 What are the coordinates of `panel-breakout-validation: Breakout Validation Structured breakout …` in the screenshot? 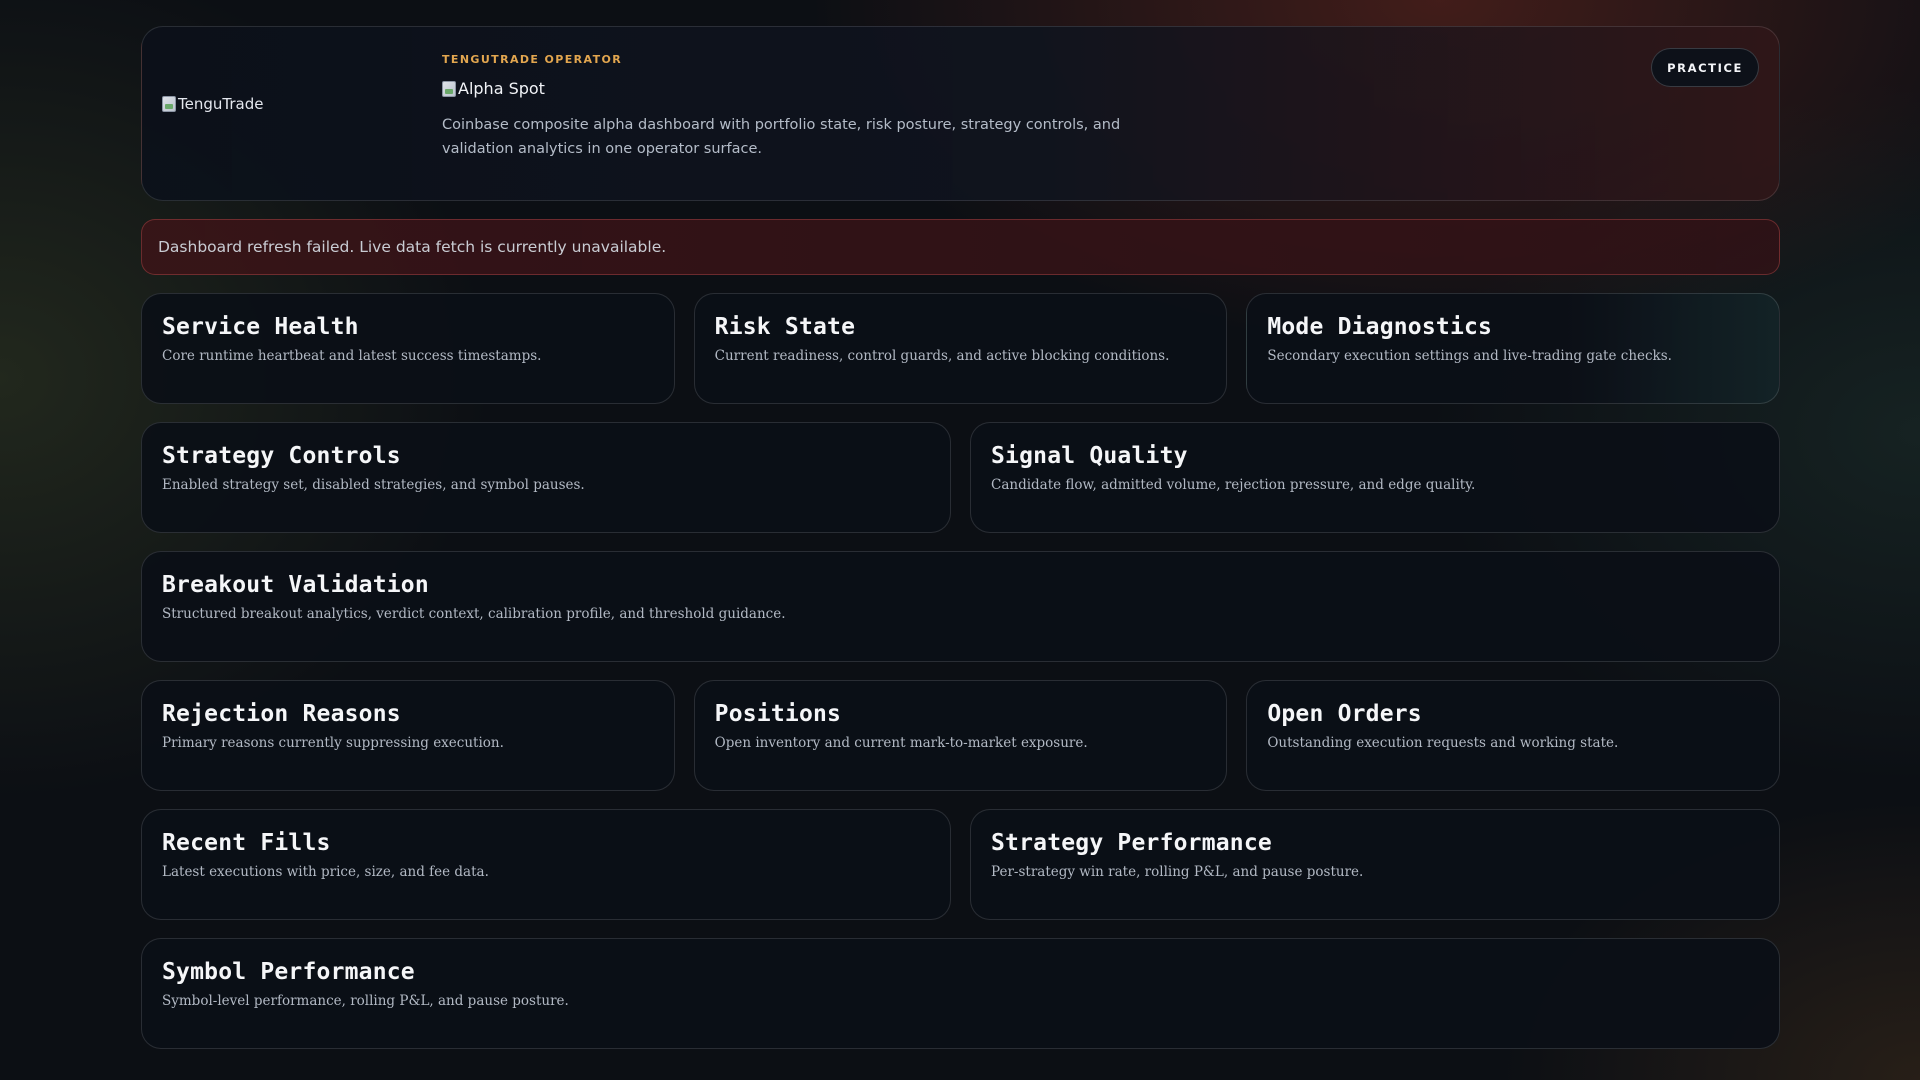 It's located at (960, 606).